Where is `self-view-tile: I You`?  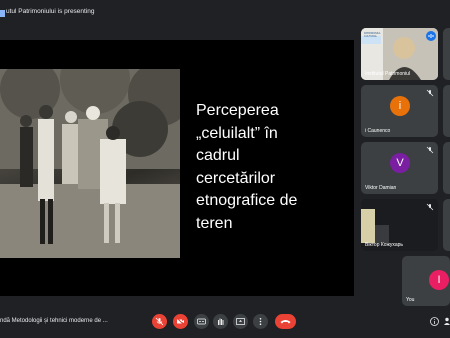 self-view-tile: I You is located at coordinates (426, 281).